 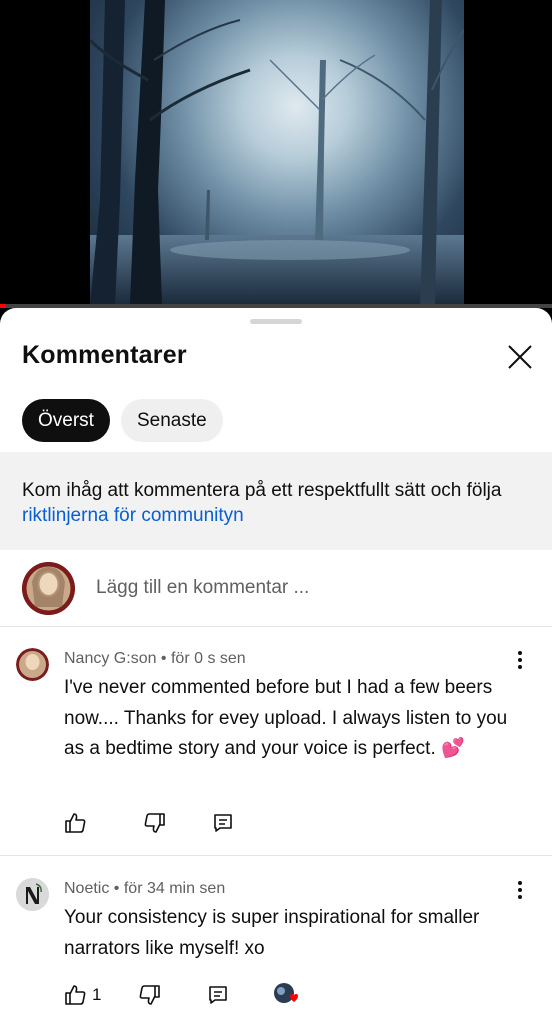 I want to click on user-avatar, so click(x=48, y=588).